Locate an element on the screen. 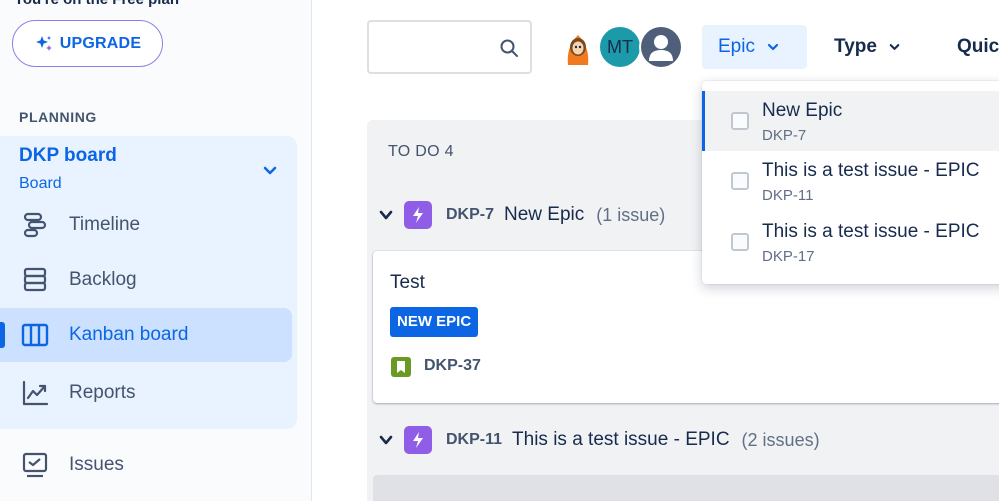 The height and width of the screenshot is (501, 999). epic-option: This is a test issue - EPIC DKP-17 is located at coordinates (850, 242).